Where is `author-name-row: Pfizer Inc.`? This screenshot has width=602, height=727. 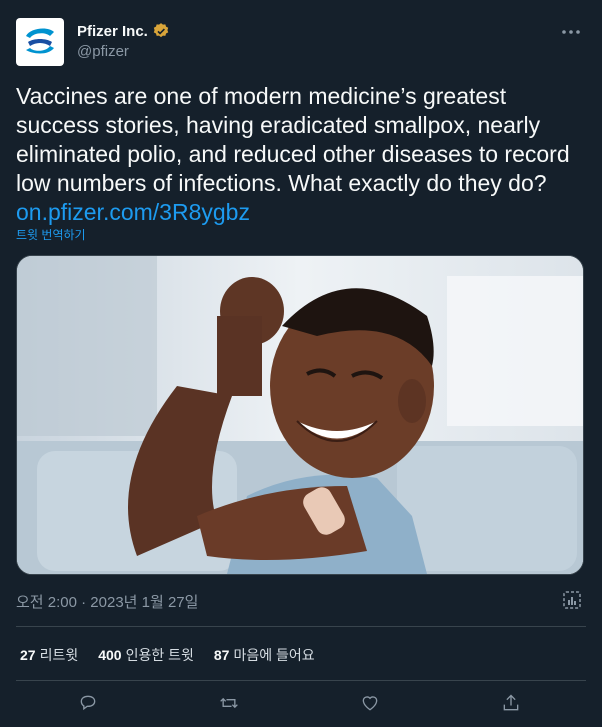
author-name-row: Pfizer Inc. is located at coordinates (123, 31).